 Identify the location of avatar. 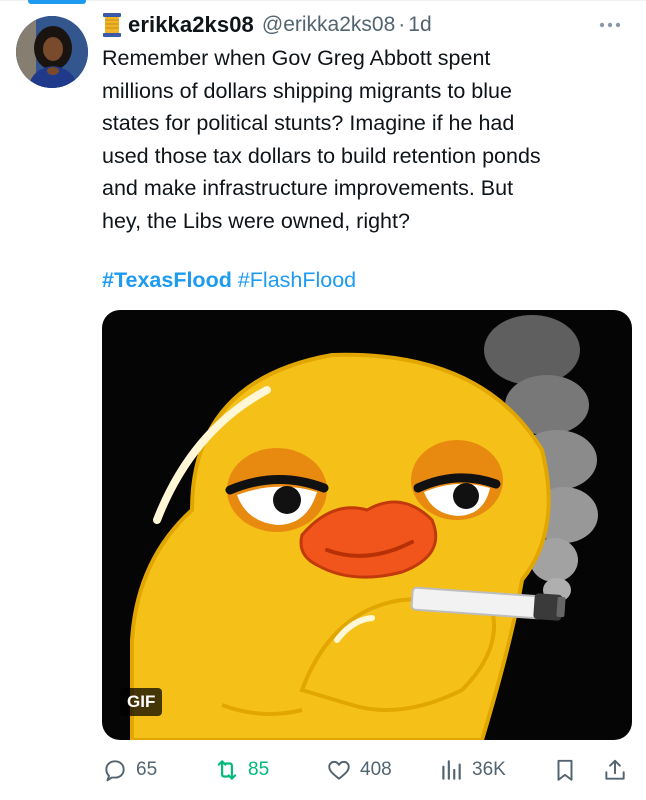
(52, 52).